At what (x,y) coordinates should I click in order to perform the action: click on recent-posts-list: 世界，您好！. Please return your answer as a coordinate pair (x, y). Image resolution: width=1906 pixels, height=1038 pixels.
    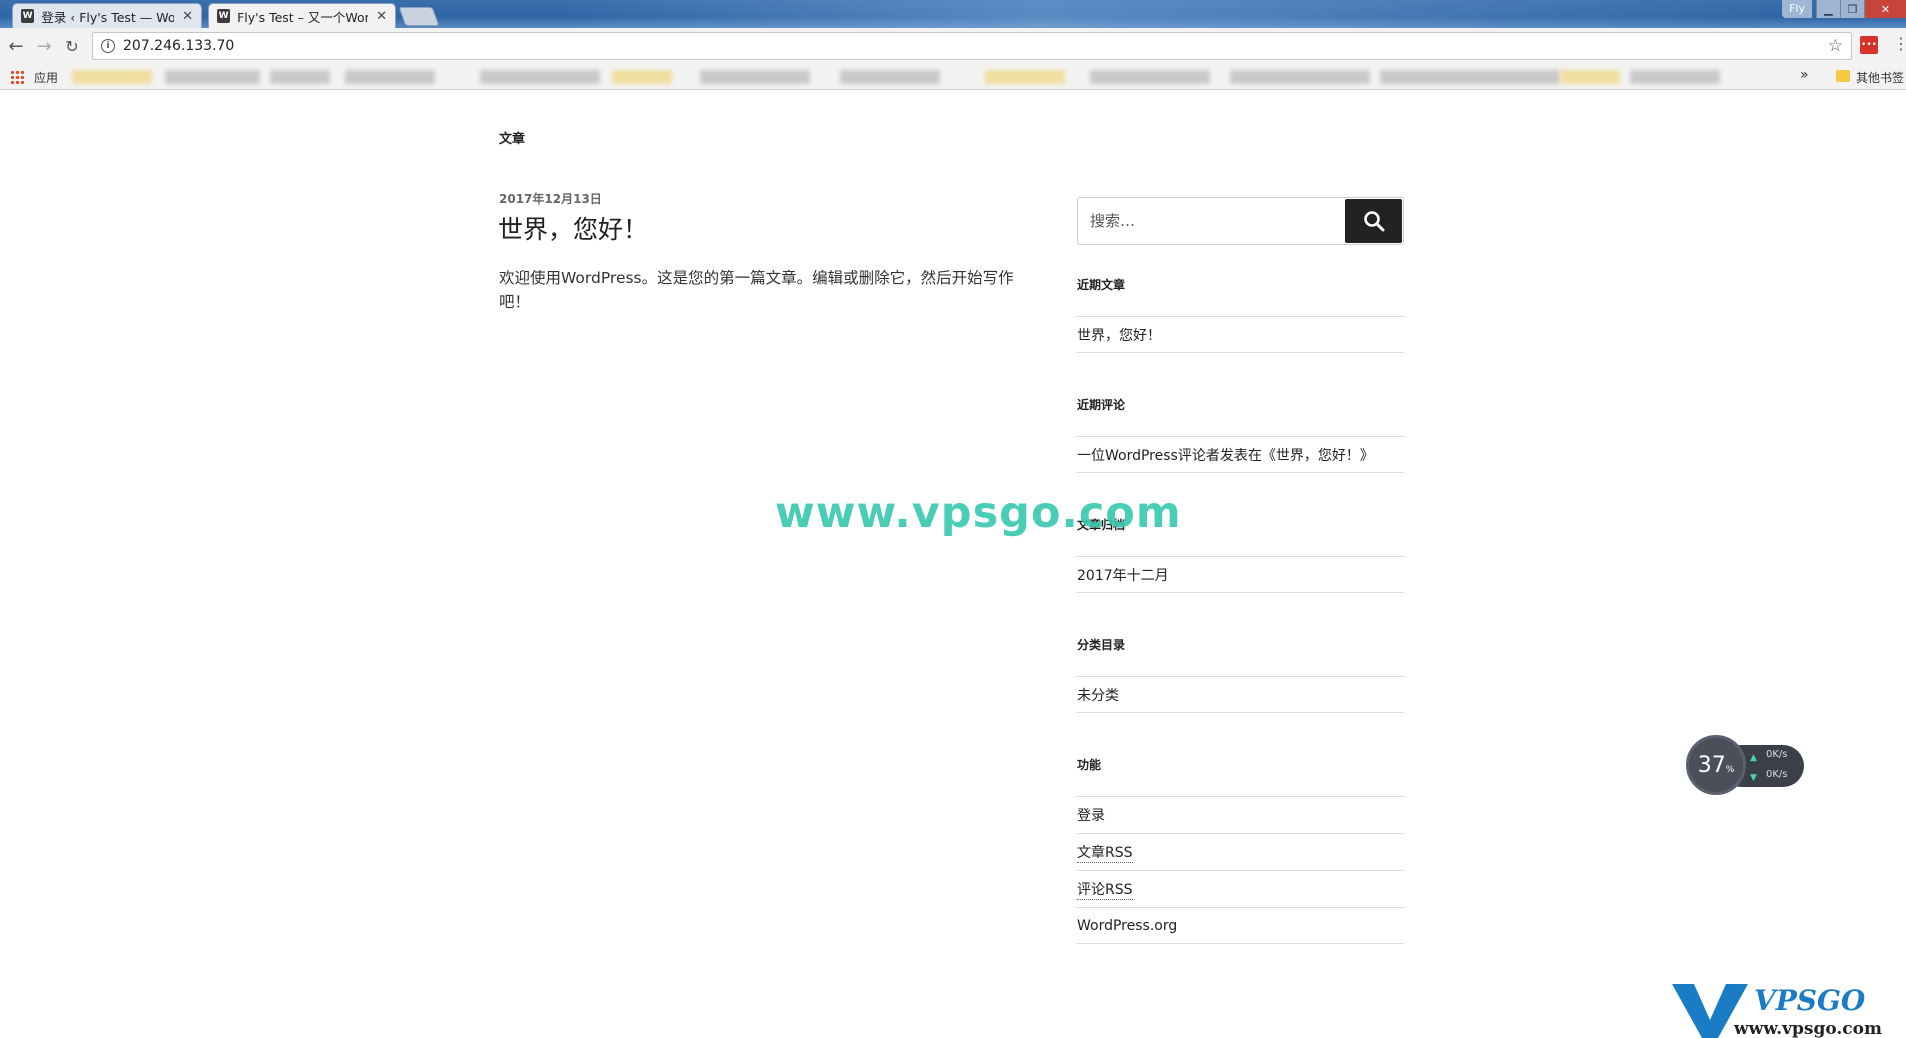
    Looking at the image, I should click on (1240, 334).